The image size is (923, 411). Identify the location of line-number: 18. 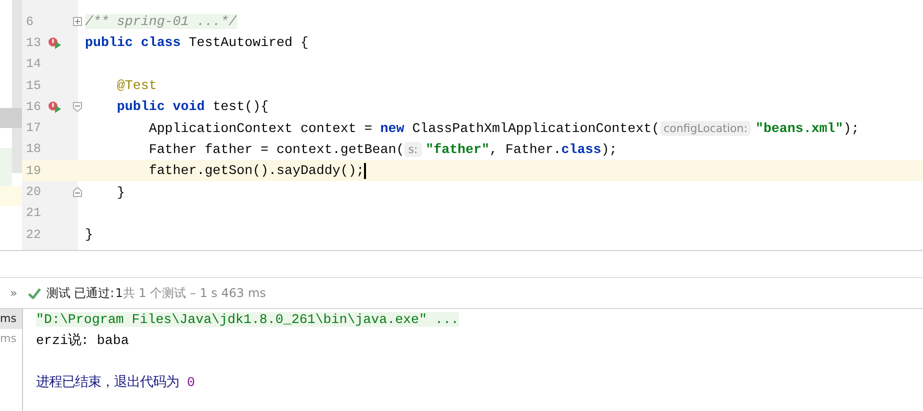
(34, 149).